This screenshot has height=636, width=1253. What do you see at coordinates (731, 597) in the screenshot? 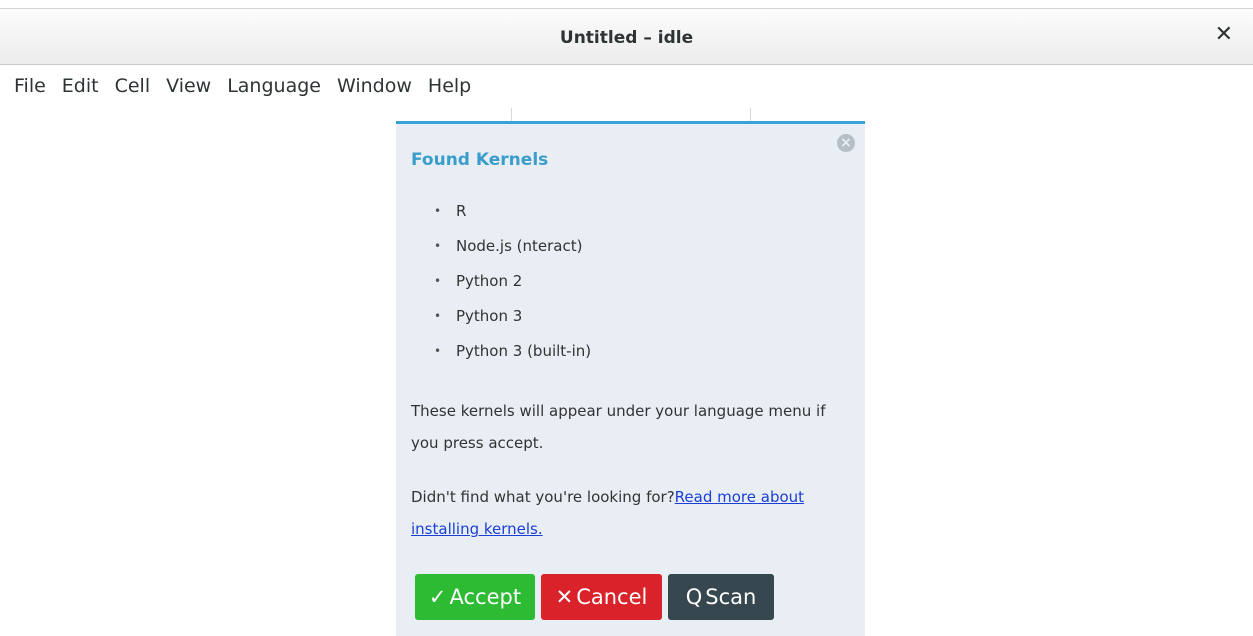
I see `scan-label: Scan` at bounding box center [731, 597].